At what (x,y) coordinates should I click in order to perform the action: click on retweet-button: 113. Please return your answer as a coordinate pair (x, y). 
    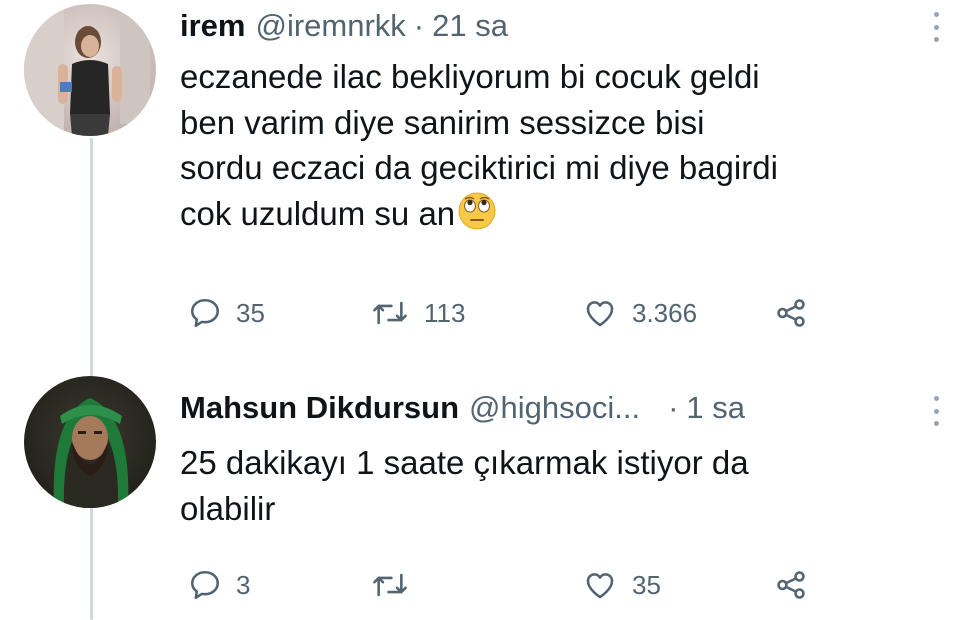
    Looking at the image, I should click on (417, 313).